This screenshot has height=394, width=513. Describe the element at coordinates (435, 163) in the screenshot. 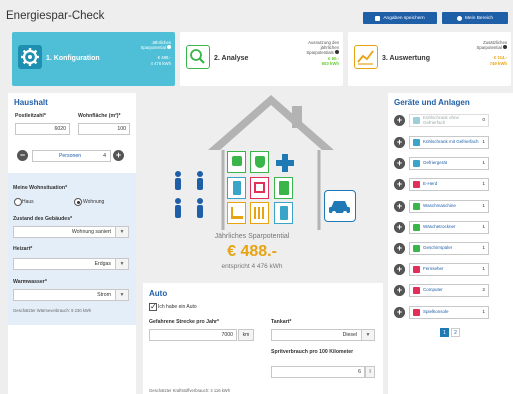

I see `device-name: Gefriergerät` at that location.